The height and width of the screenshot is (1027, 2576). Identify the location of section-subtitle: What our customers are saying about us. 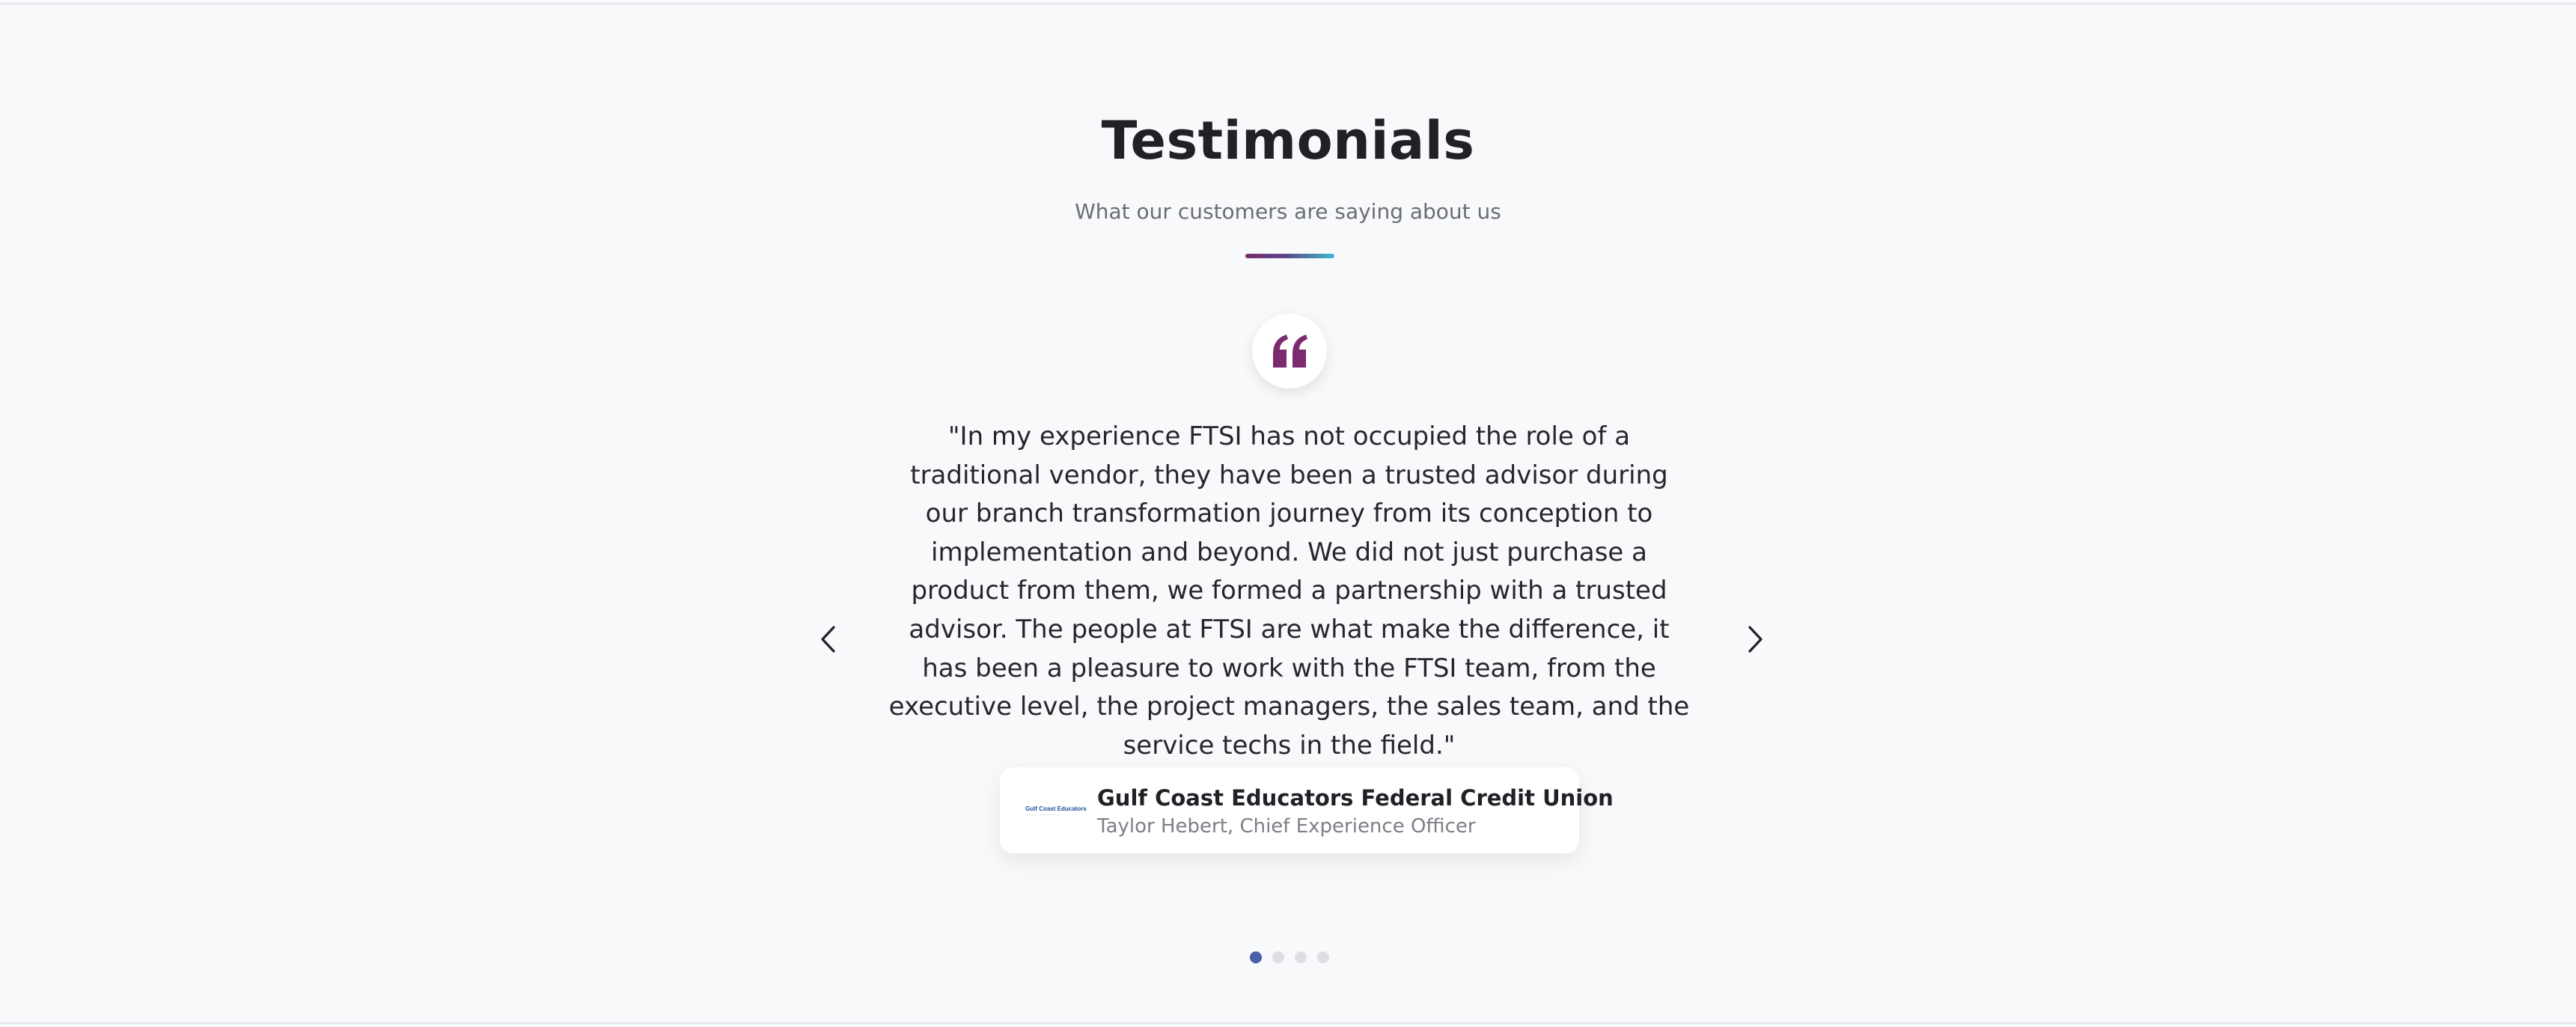
(1288, 211).